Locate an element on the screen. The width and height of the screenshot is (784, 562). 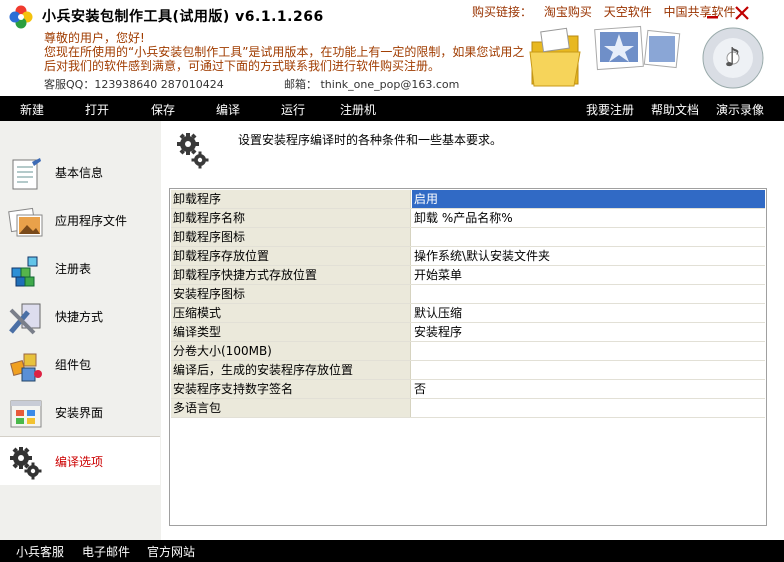
sidebar-item-registry: 注册表 is located at coordinates (80, 268).